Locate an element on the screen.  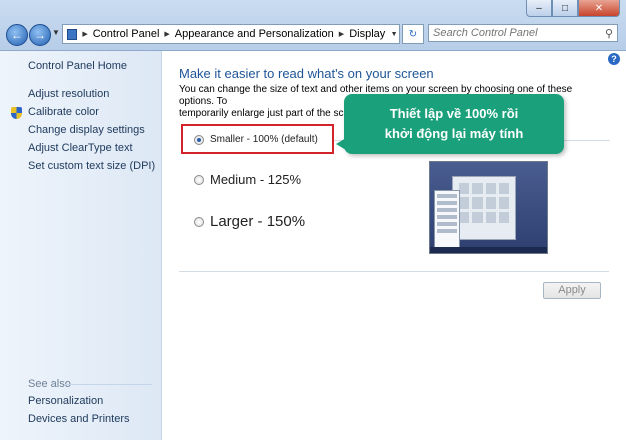
sidebar-adjust-cleartype: Adjust ClearType text is located at coordinates (80, 148).